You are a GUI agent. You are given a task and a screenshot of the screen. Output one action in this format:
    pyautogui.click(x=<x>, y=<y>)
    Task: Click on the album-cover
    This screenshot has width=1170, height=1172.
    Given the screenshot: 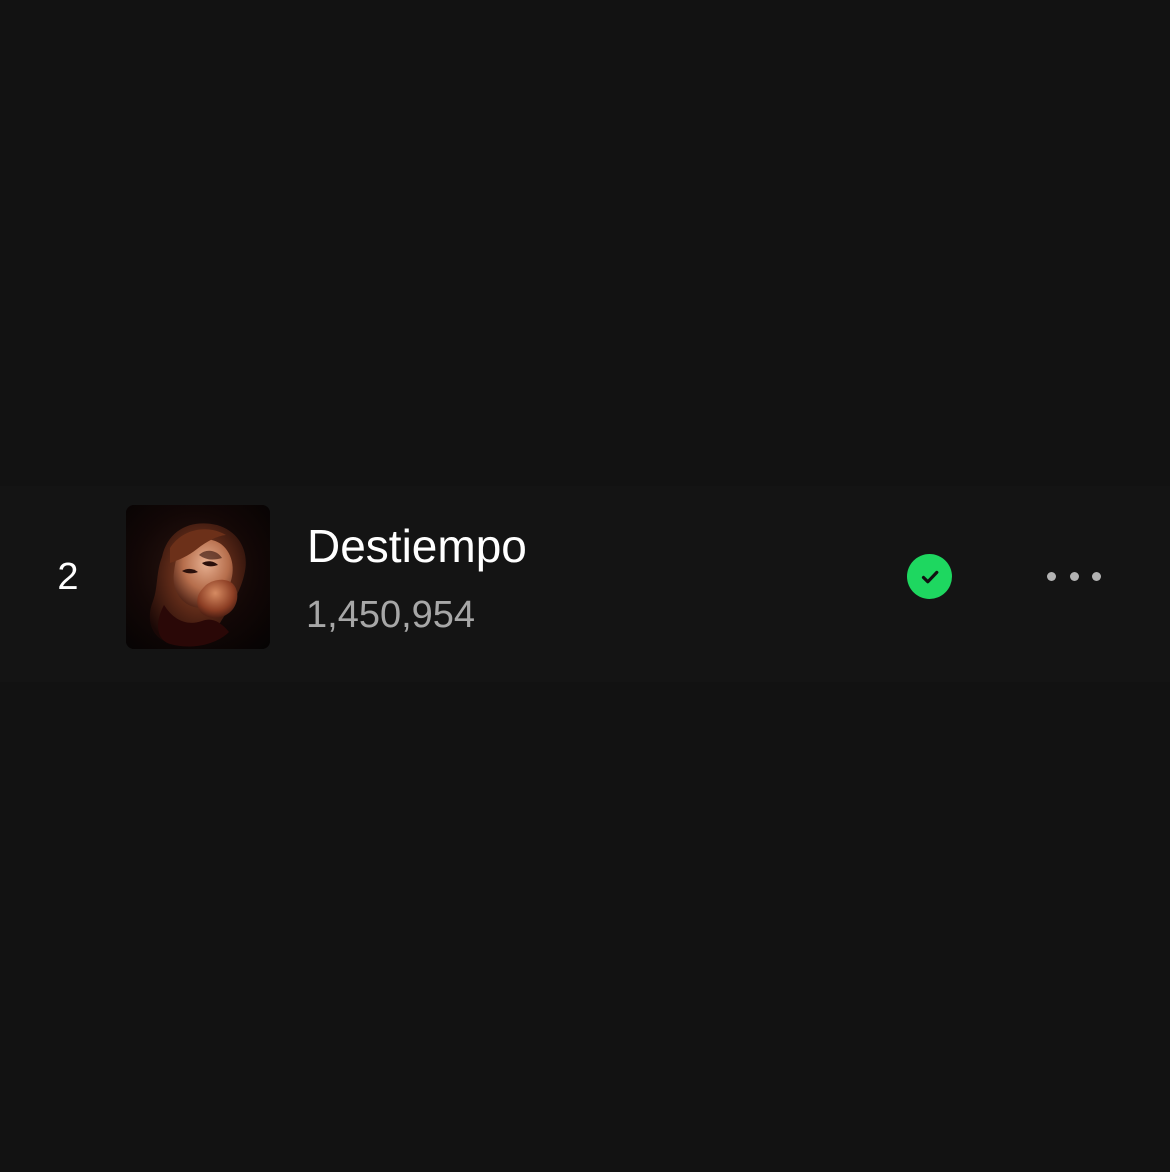 What is the action you would take?
    pyautogui.click(x=198, y=577)
    